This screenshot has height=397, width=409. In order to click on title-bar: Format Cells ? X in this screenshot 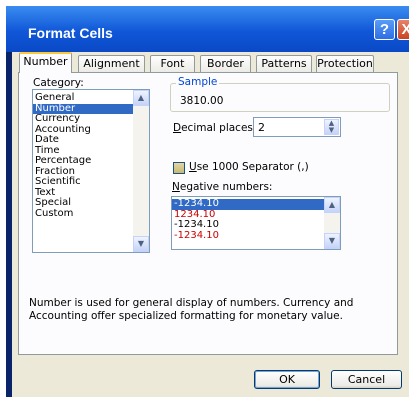, I will do `click(207, 29)`.